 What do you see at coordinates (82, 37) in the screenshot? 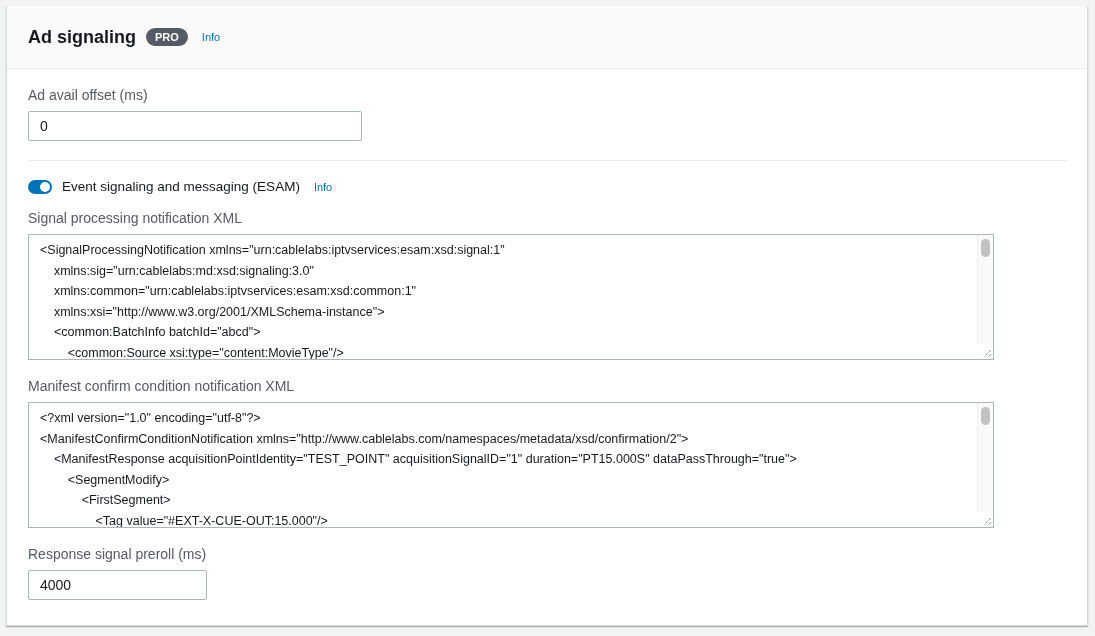
I see `section-title: Ad signaling` at bounding box center [82, 37].